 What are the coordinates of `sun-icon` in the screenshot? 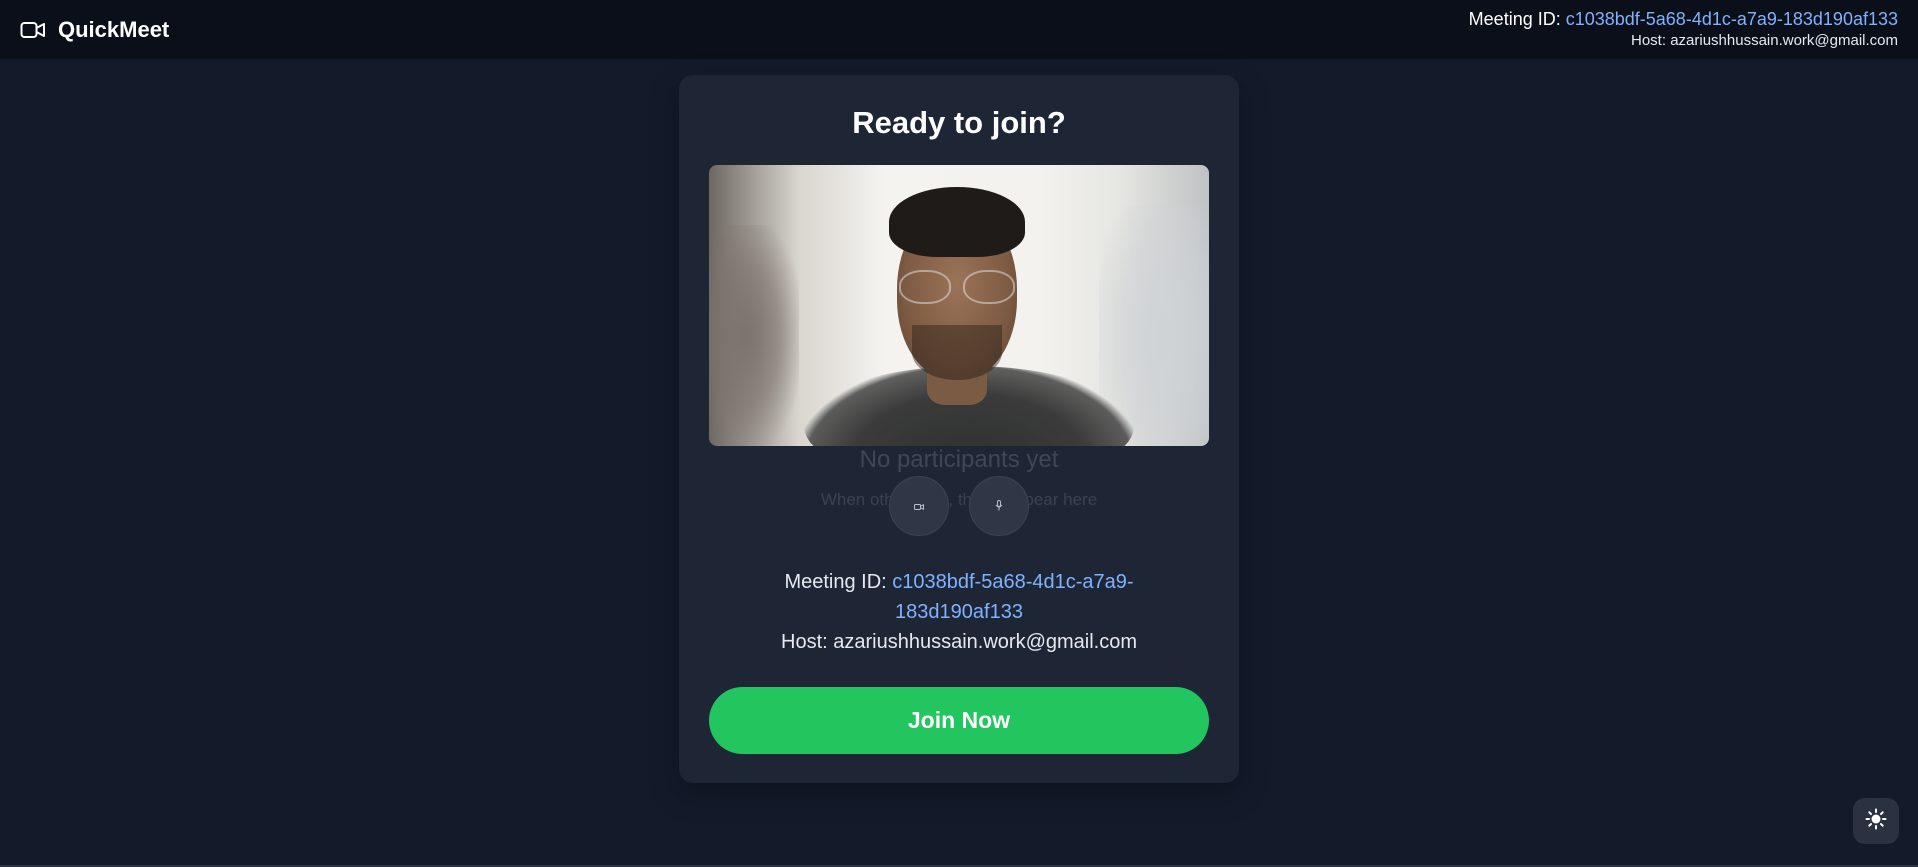 It's located at (1876, 821).